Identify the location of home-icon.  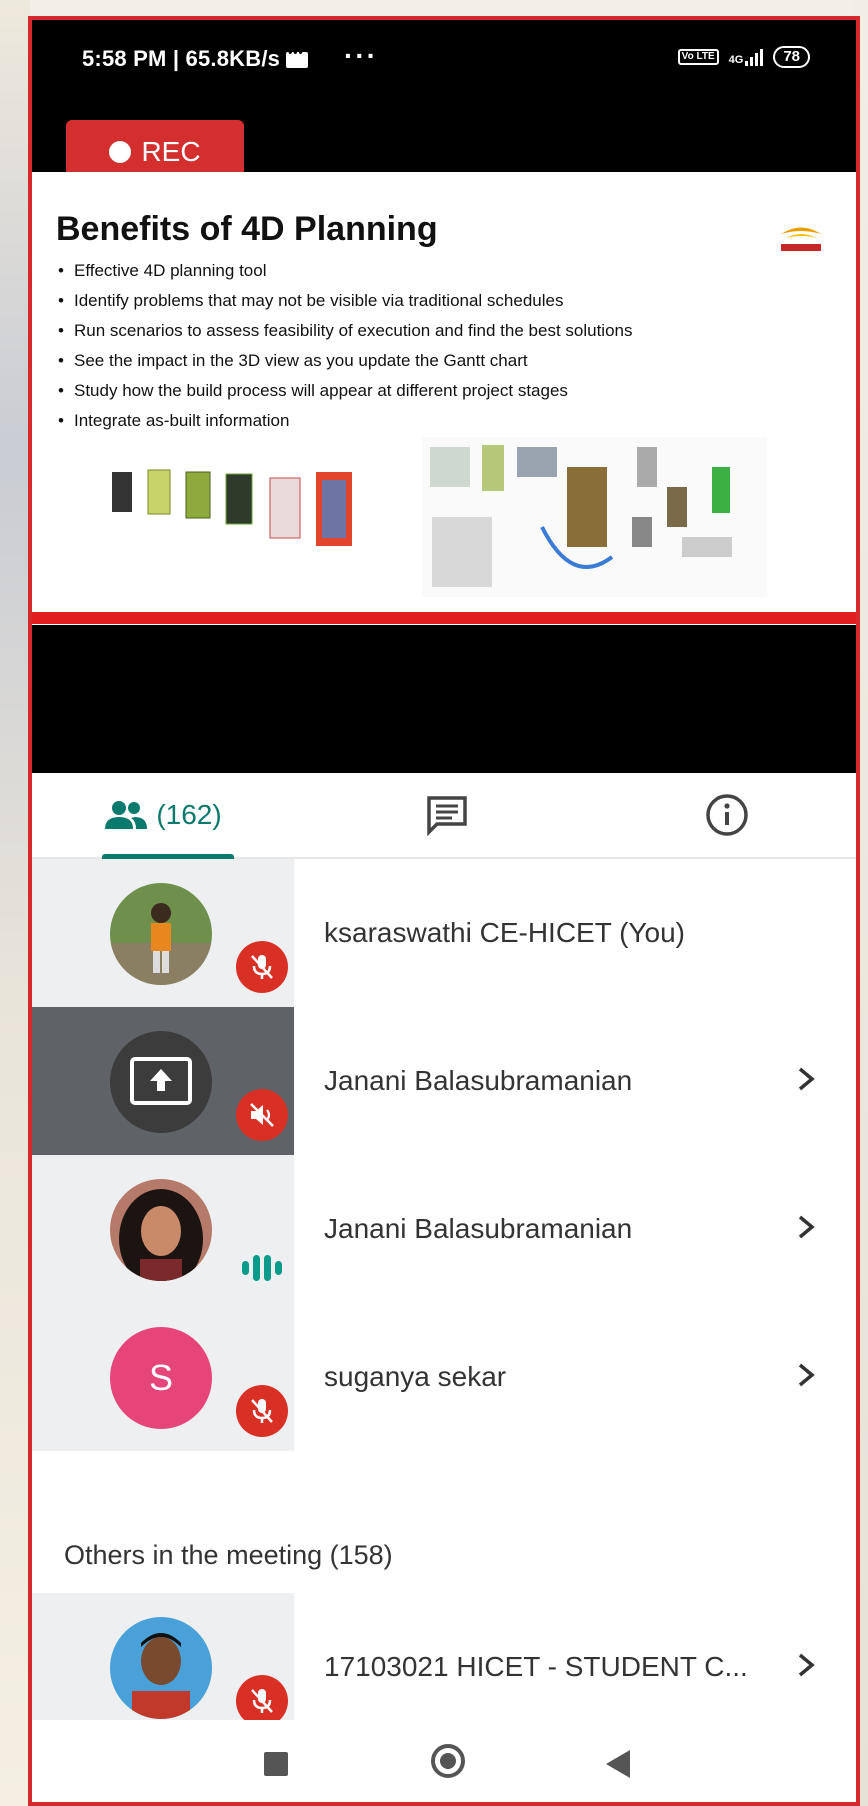
(448, 1761).